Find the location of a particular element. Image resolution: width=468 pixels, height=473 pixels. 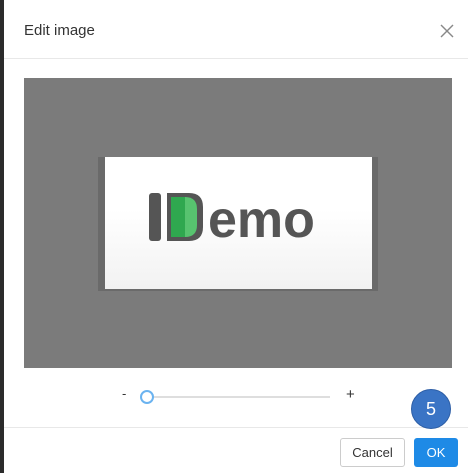

zoom-slider-thumb is located at coordinates (147, 397).